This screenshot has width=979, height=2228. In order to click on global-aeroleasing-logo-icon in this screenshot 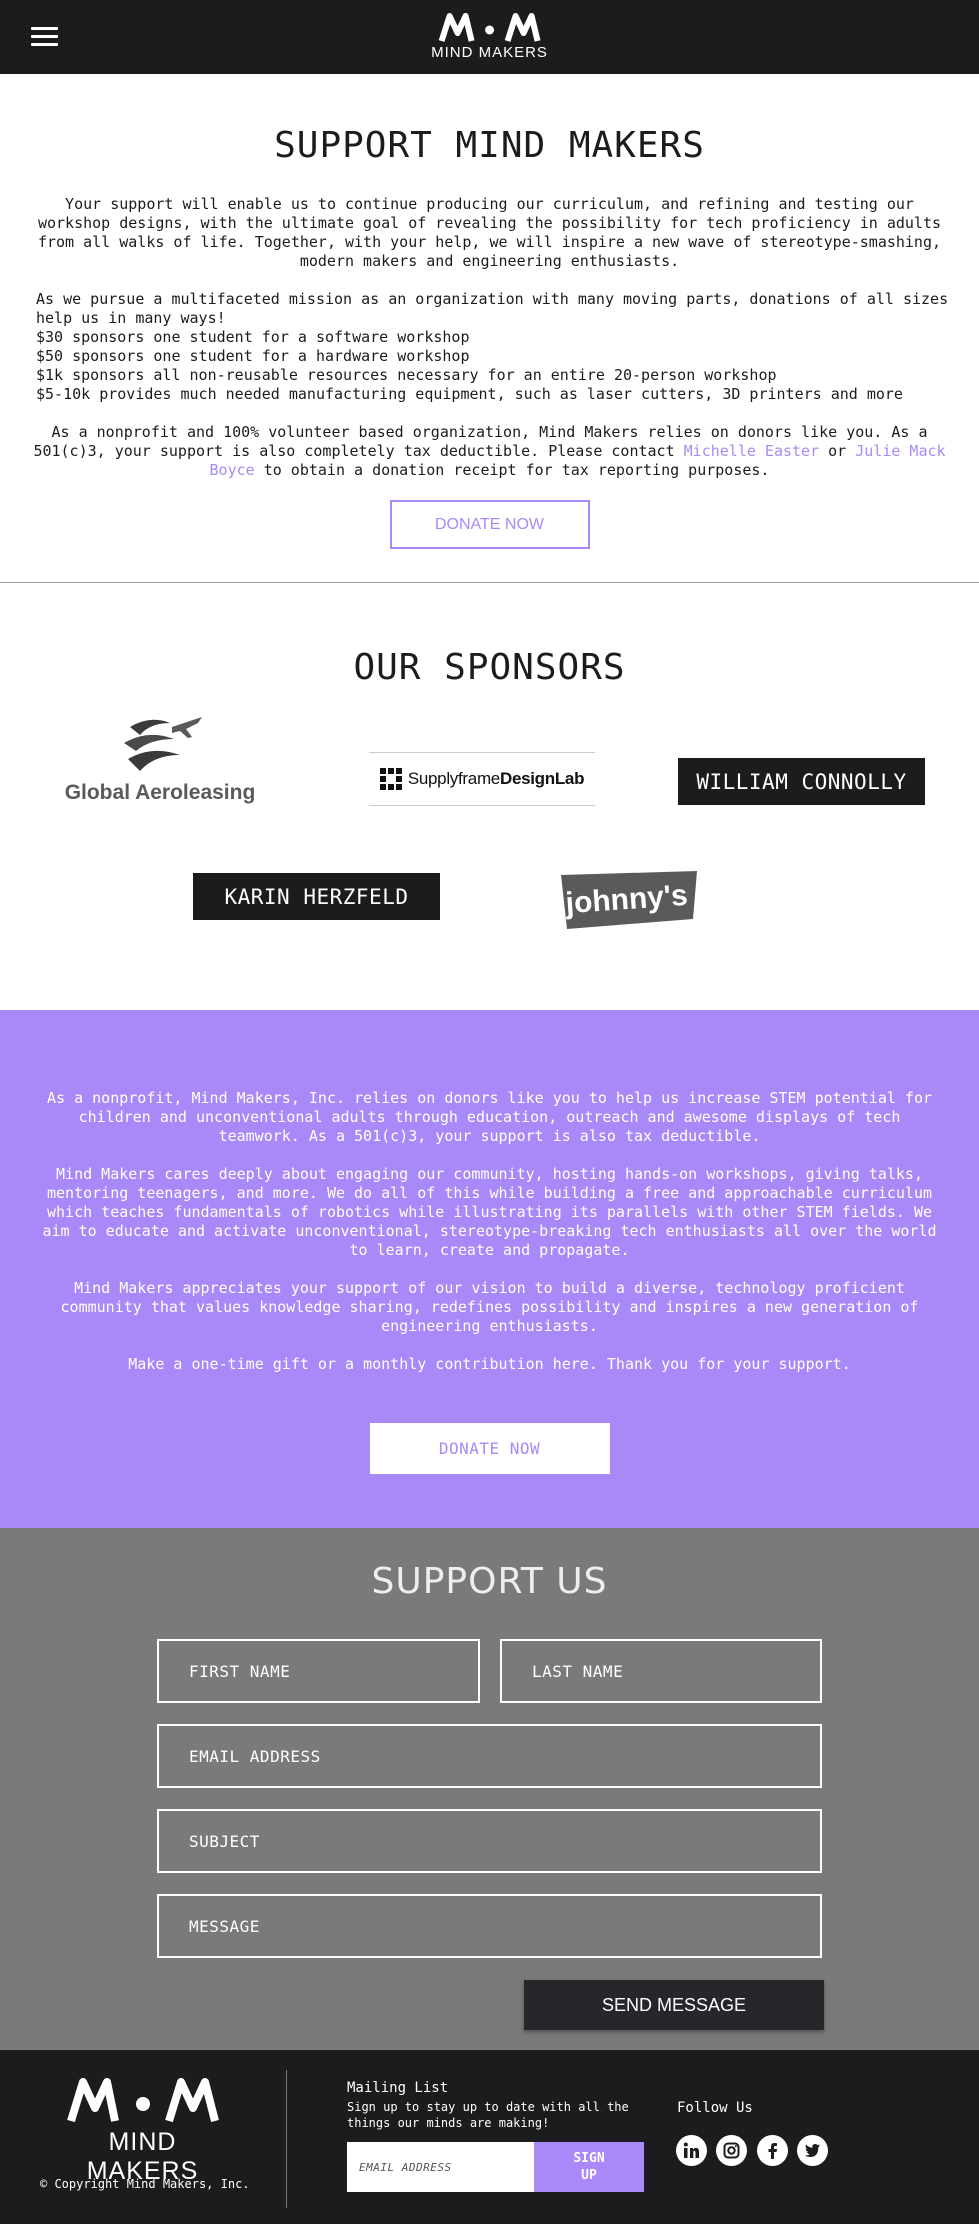, I will do `click(163, 744)`.